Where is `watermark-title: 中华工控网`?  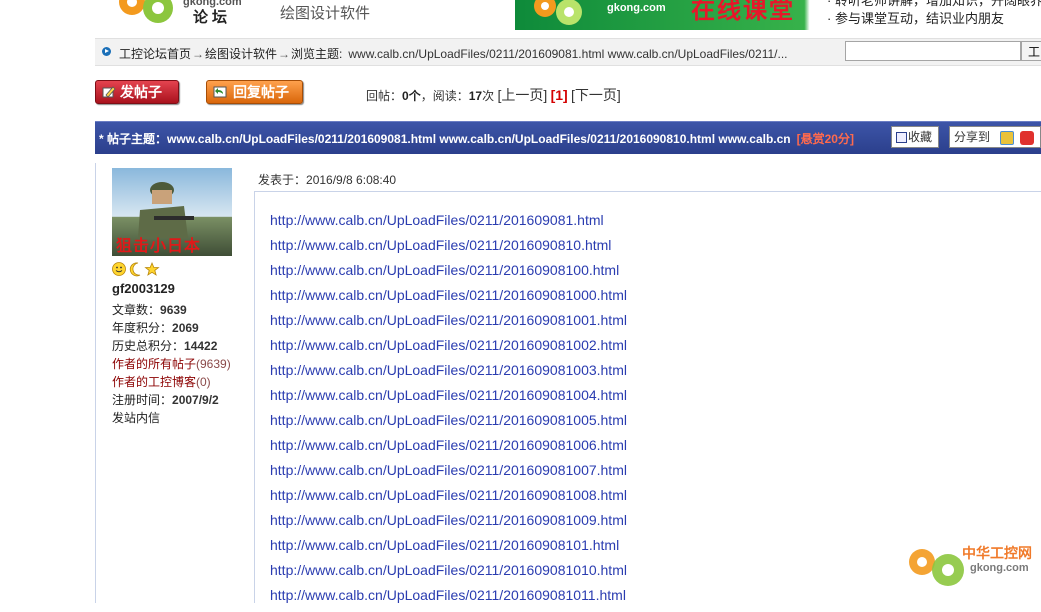 watermark-title: 中华工控网 is located at coordinates (997, 553).